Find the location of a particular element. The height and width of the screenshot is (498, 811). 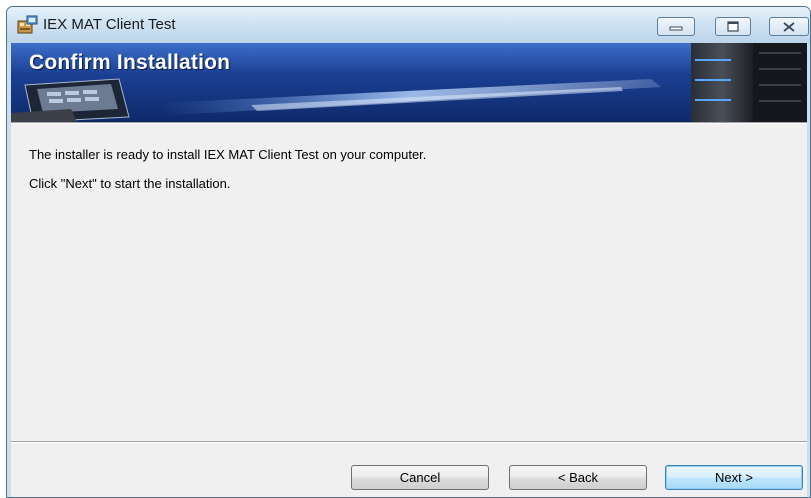

close-button is located at coordinates (789, 26).